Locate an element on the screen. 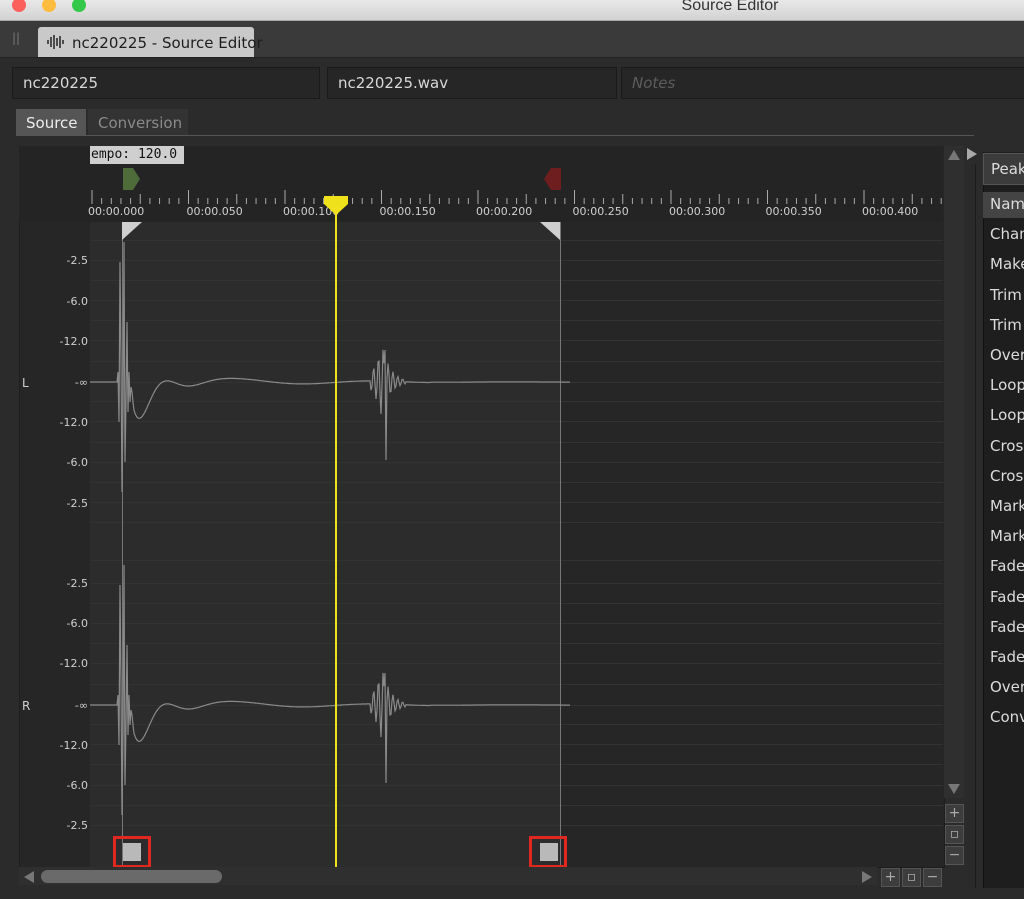 The image size is (1024, 899). ruler-ticks is located at coordinates (516, 197).